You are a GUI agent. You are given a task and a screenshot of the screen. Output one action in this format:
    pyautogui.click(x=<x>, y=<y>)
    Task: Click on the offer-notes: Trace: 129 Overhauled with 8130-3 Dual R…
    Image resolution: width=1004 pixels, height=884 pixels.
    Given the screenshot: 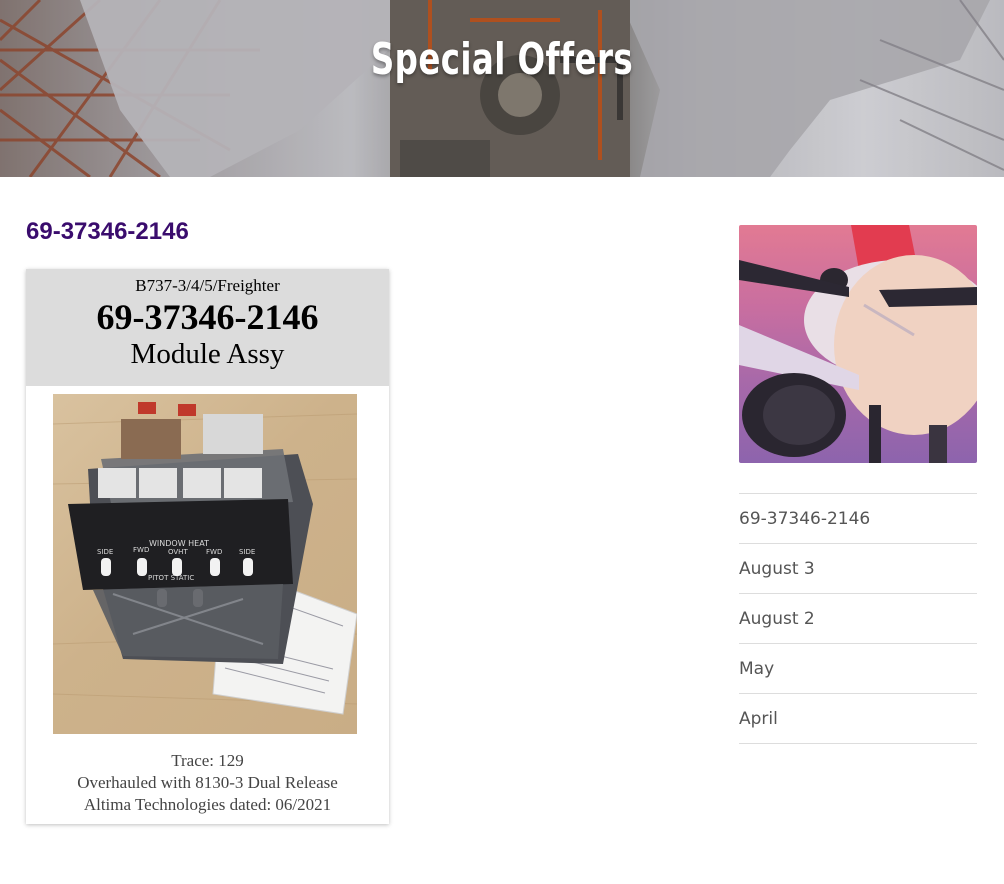 What is the action you would take?
    pyautogui.click(x=207, y=783)
    